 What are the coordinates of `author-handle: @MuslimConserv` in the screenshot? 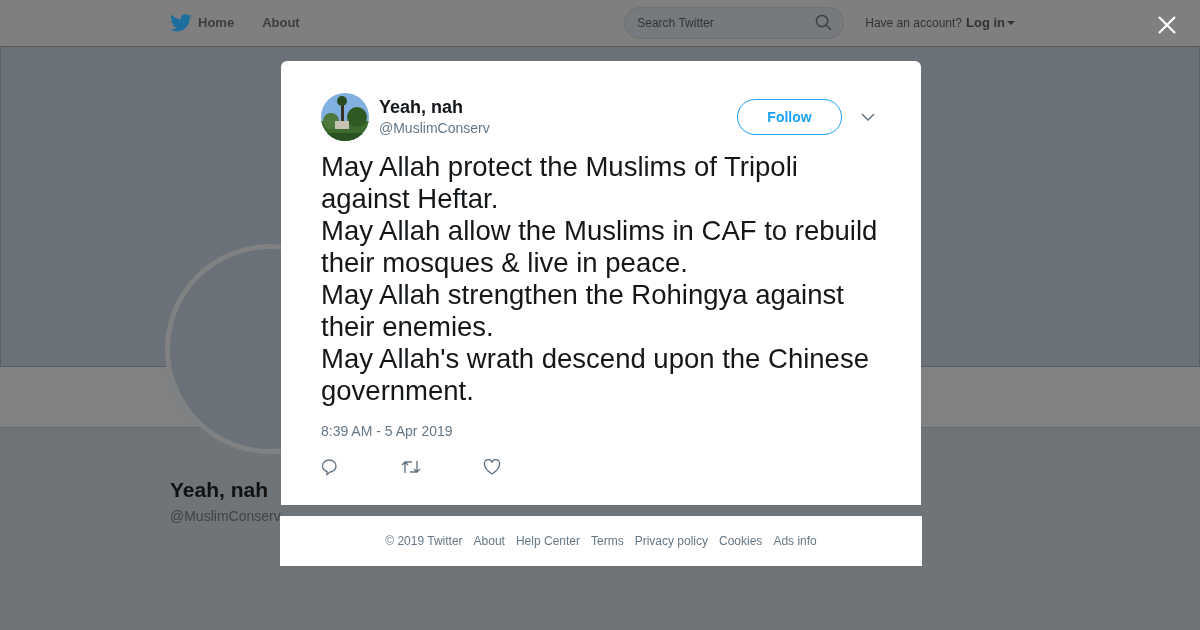 It's located at (434, 128).